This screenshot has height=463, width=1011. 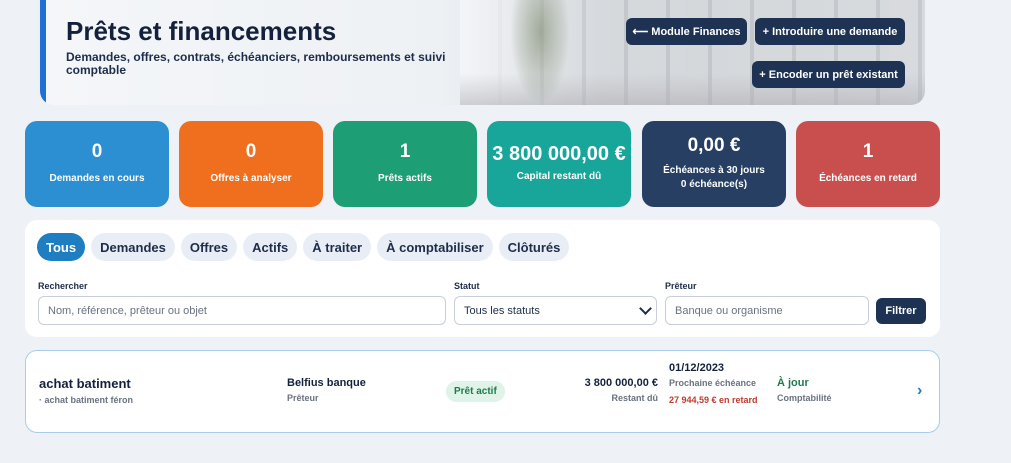 What do you see at coordinates (209, 247) in the screenshot?
I see `tab-offres: Offres` at bounding box center [209, 247].